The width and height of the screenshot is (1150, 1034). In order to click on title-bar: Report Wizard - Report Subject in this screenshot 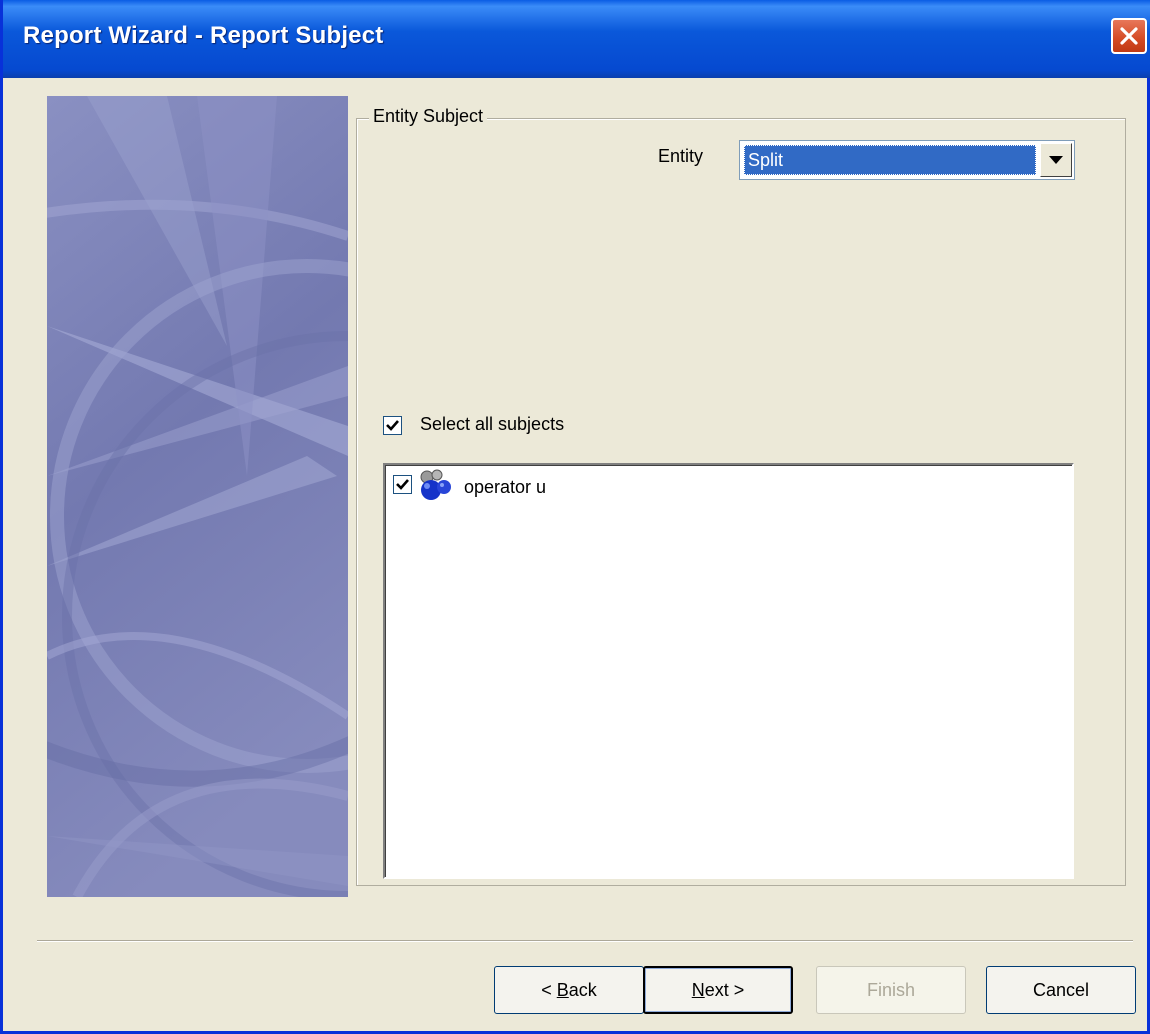, I will do `click(576, 39)`.